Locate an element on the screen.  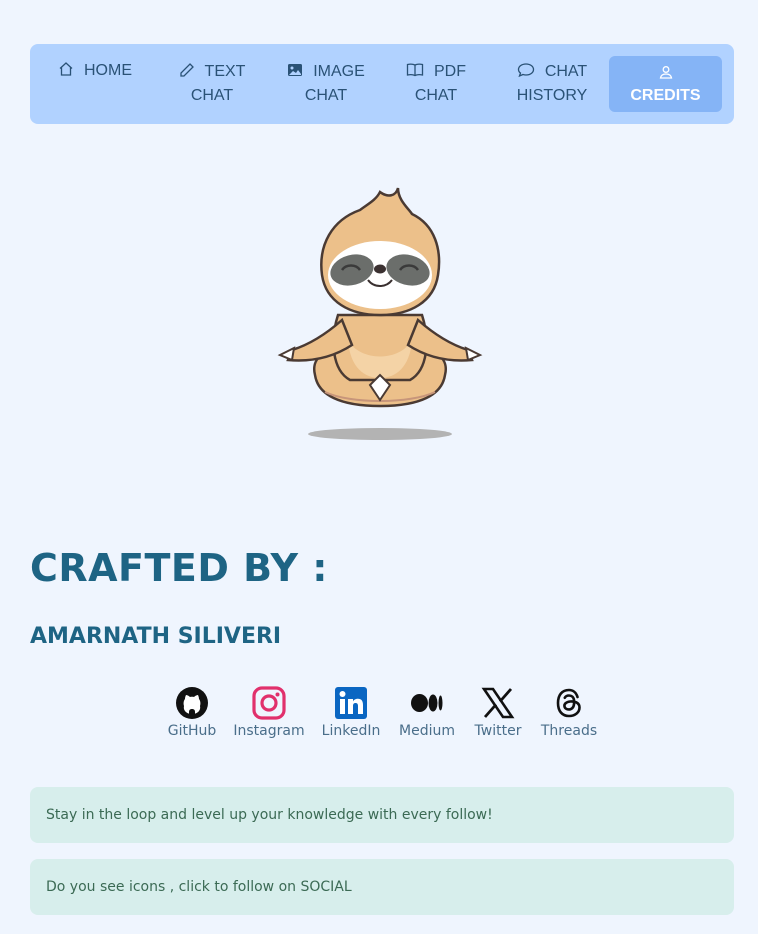
social-twitter: Twitter is located at coordinates (498, 712).